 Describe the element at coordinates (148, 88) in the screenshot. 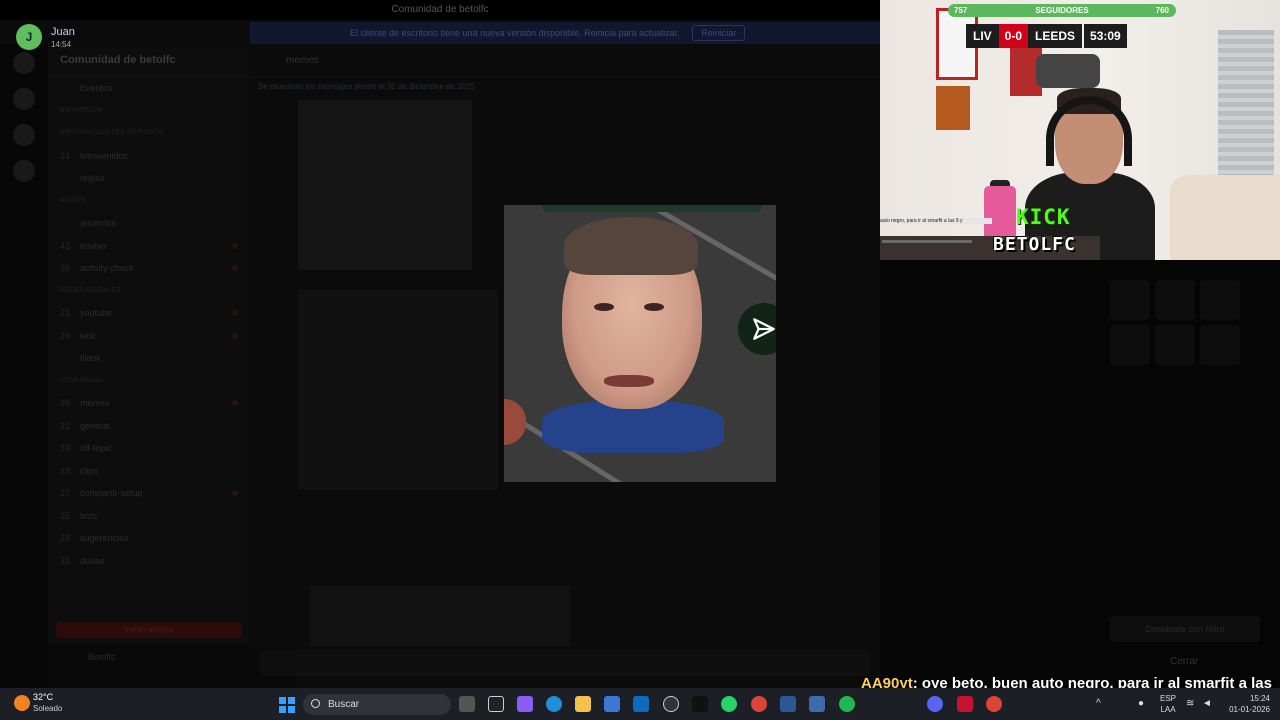

I see `channel-item: Eventos` at that location.